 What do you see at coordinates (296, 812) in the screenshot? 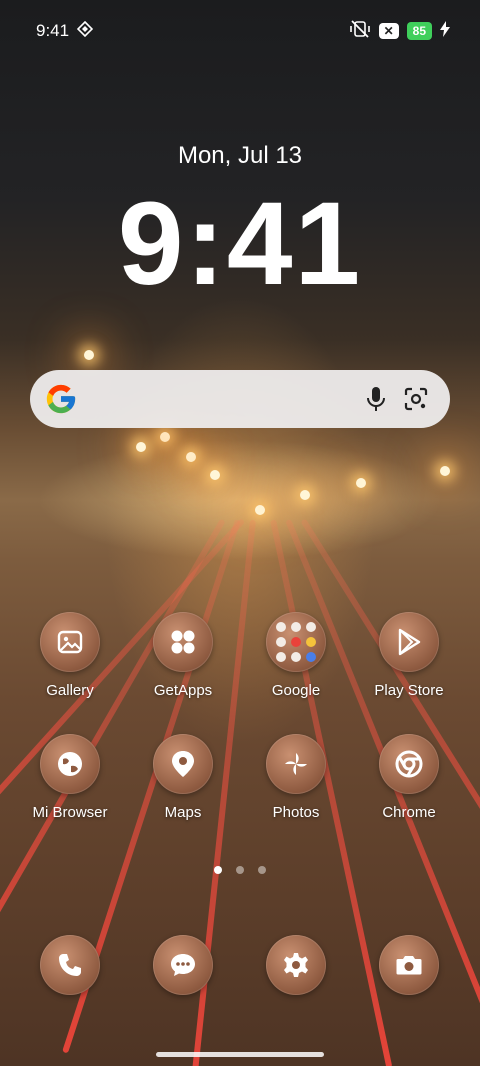
I see `app-label: Photos` at bounding box center [296, 812].